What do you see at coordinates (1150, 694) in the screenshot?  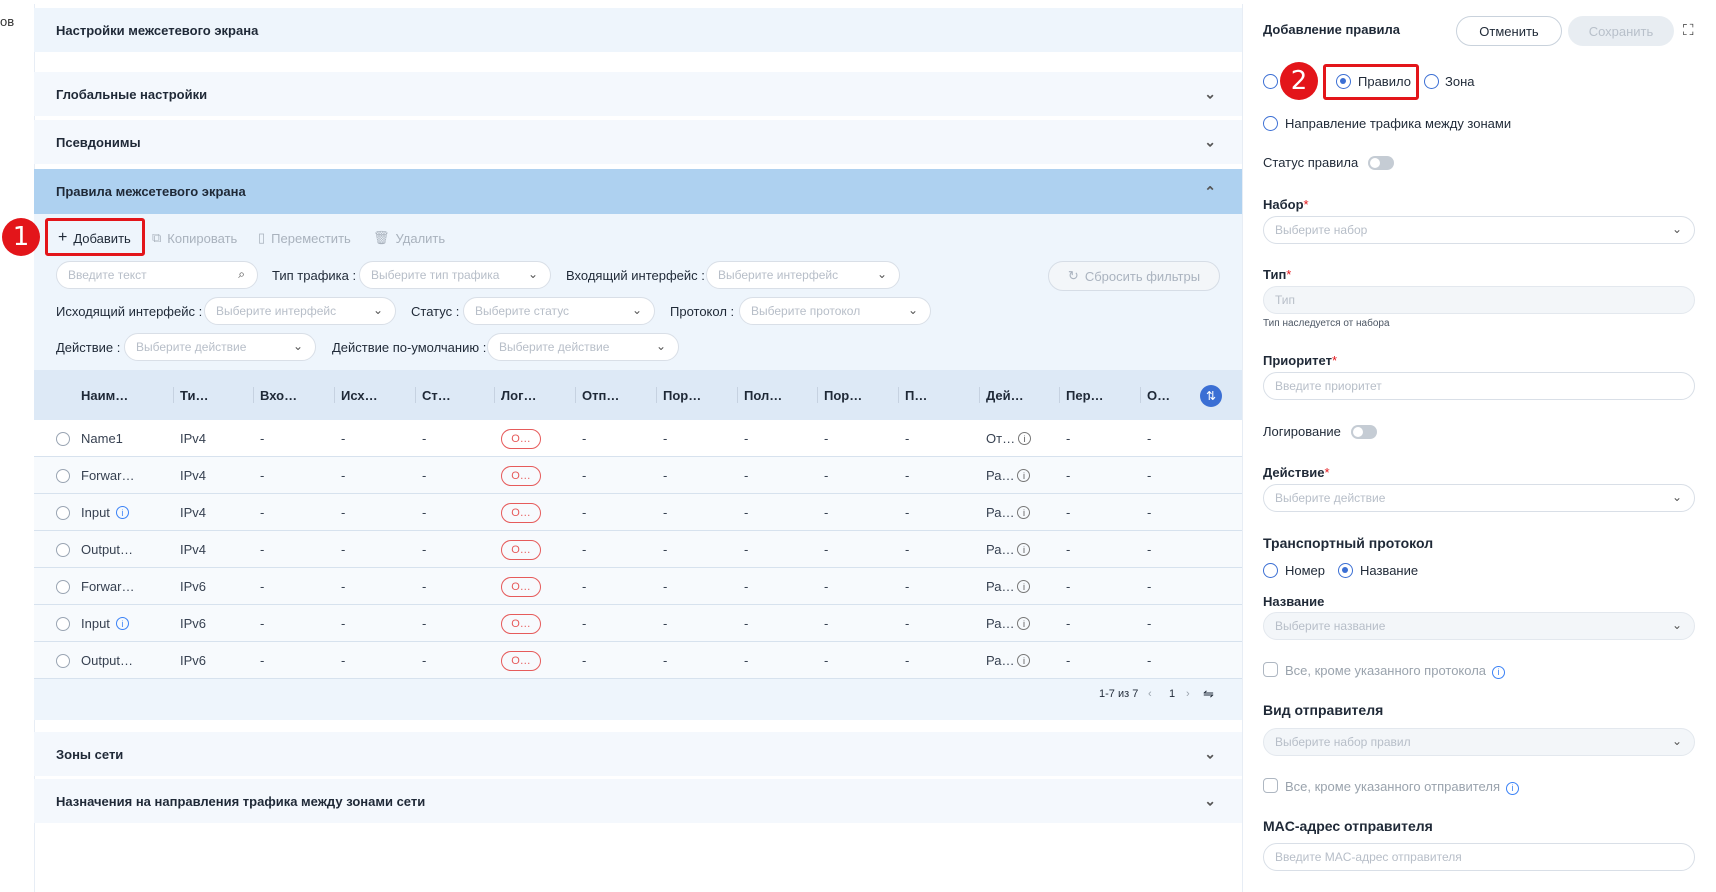 I see `prev-page-icon: ‹` at bounding box center [1150, 694].